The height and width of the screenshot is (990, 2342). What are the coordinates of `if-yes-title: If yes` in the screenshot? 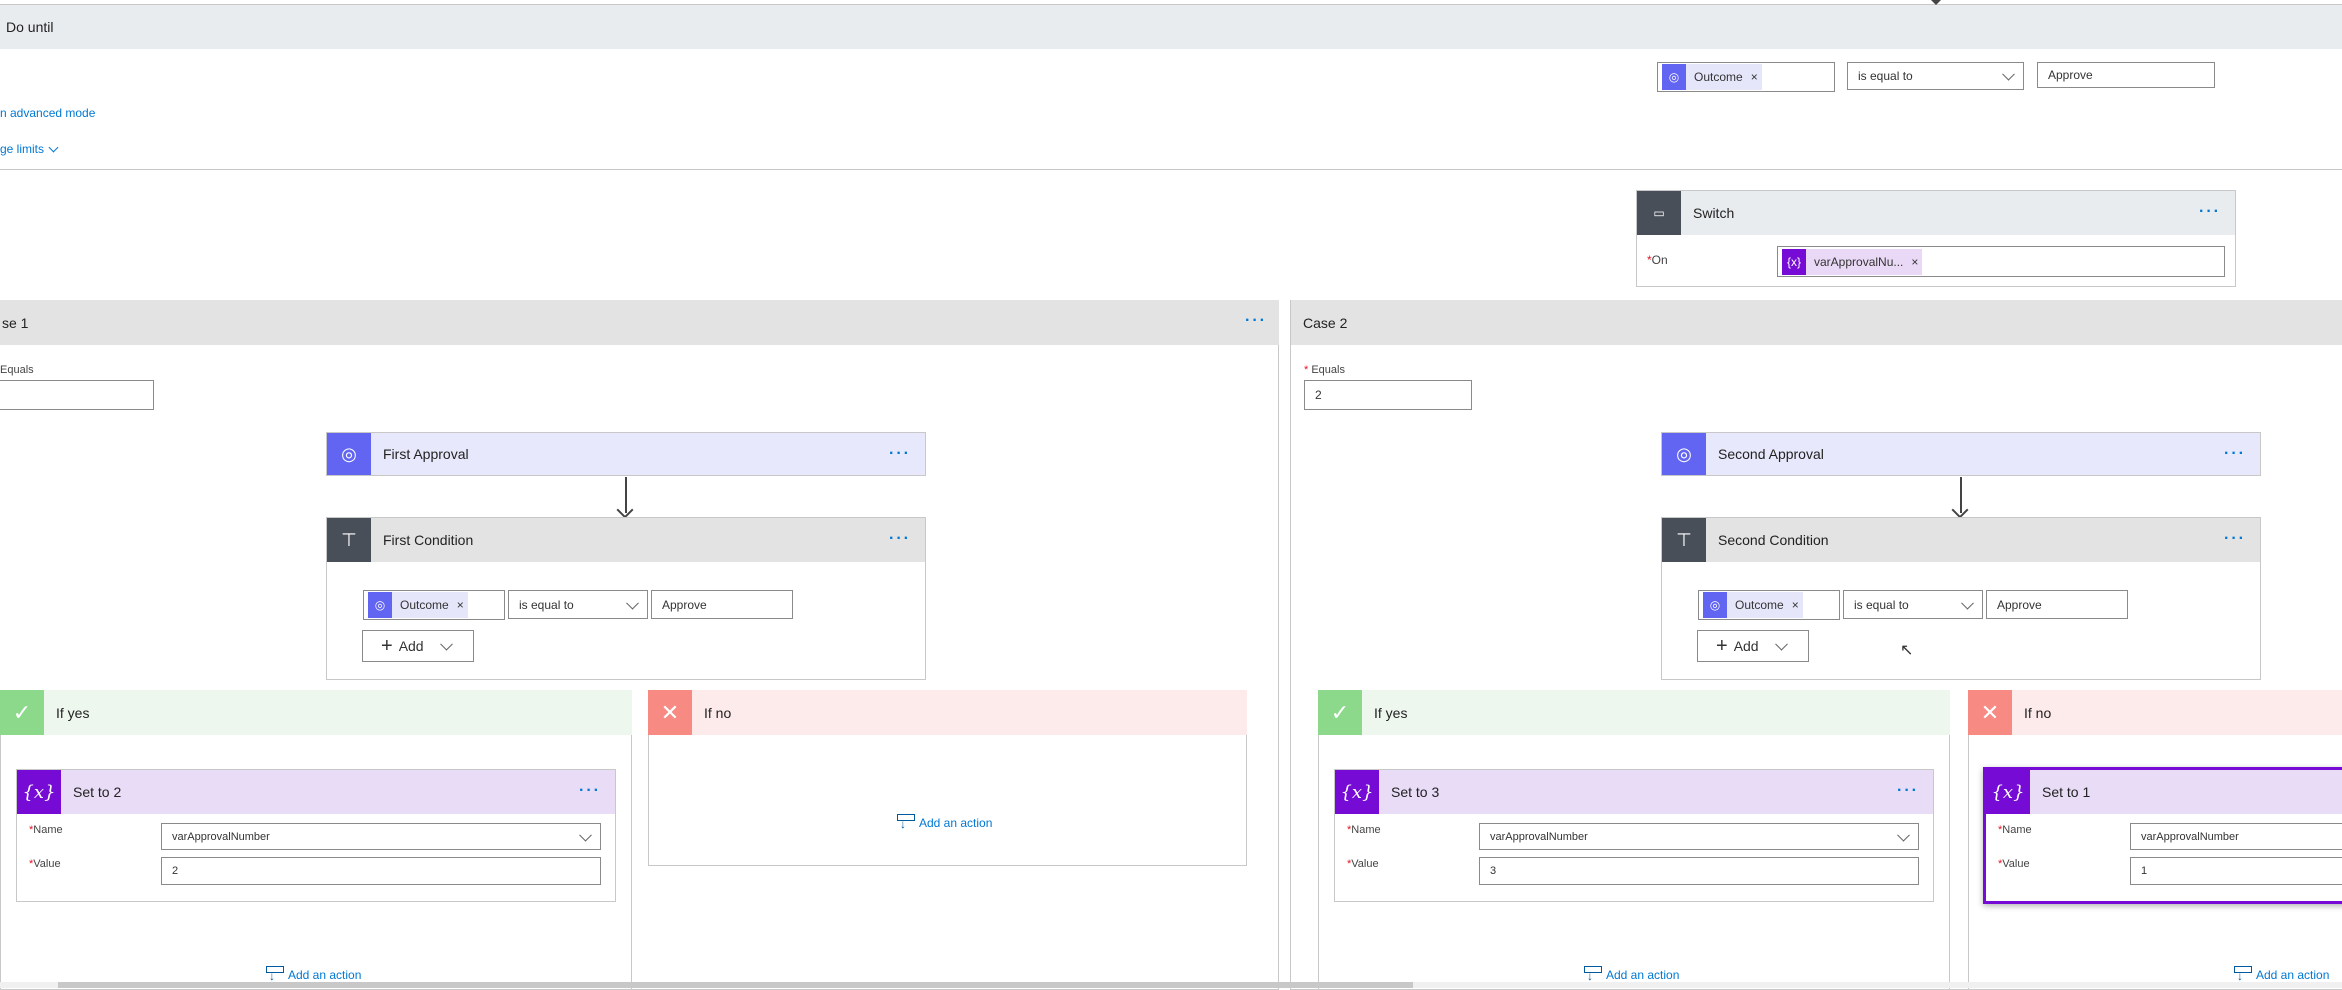 It's located at (73, 712).